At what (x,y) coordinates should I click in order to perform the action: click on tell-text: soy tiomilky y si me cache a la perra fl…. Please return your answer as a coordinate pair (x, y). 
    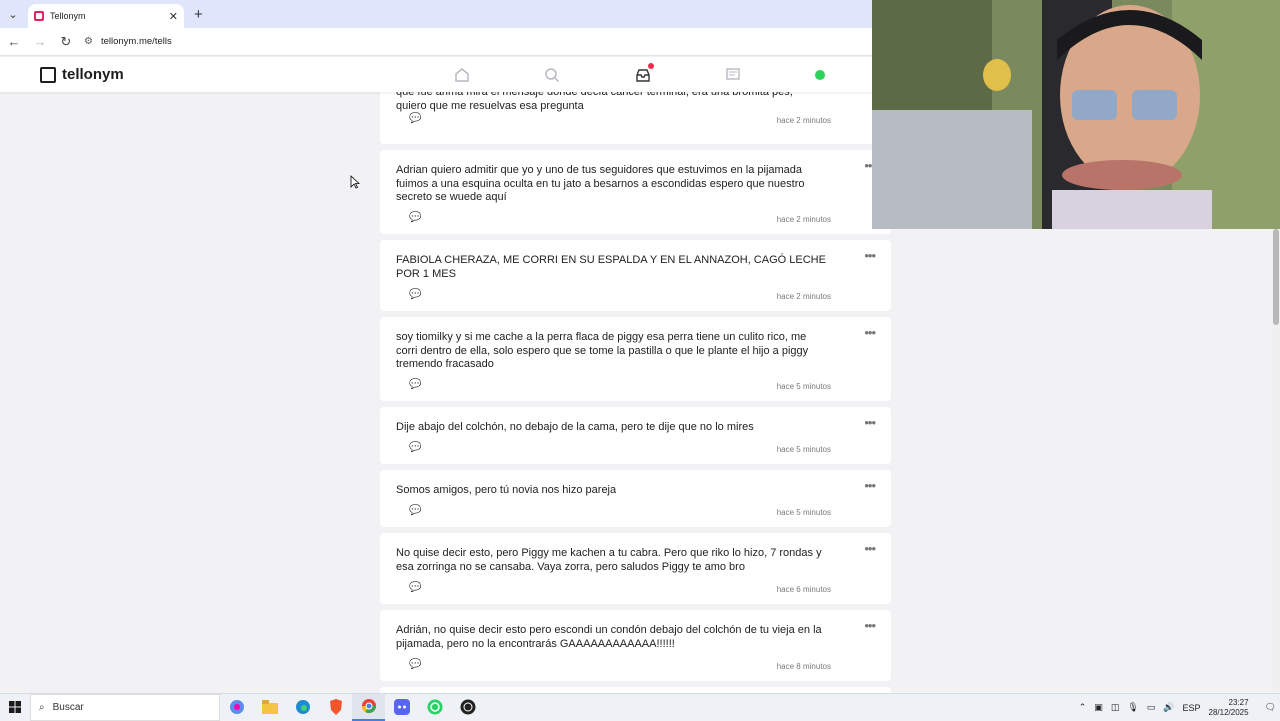
    Looking at the image, I should click on (602, 350).